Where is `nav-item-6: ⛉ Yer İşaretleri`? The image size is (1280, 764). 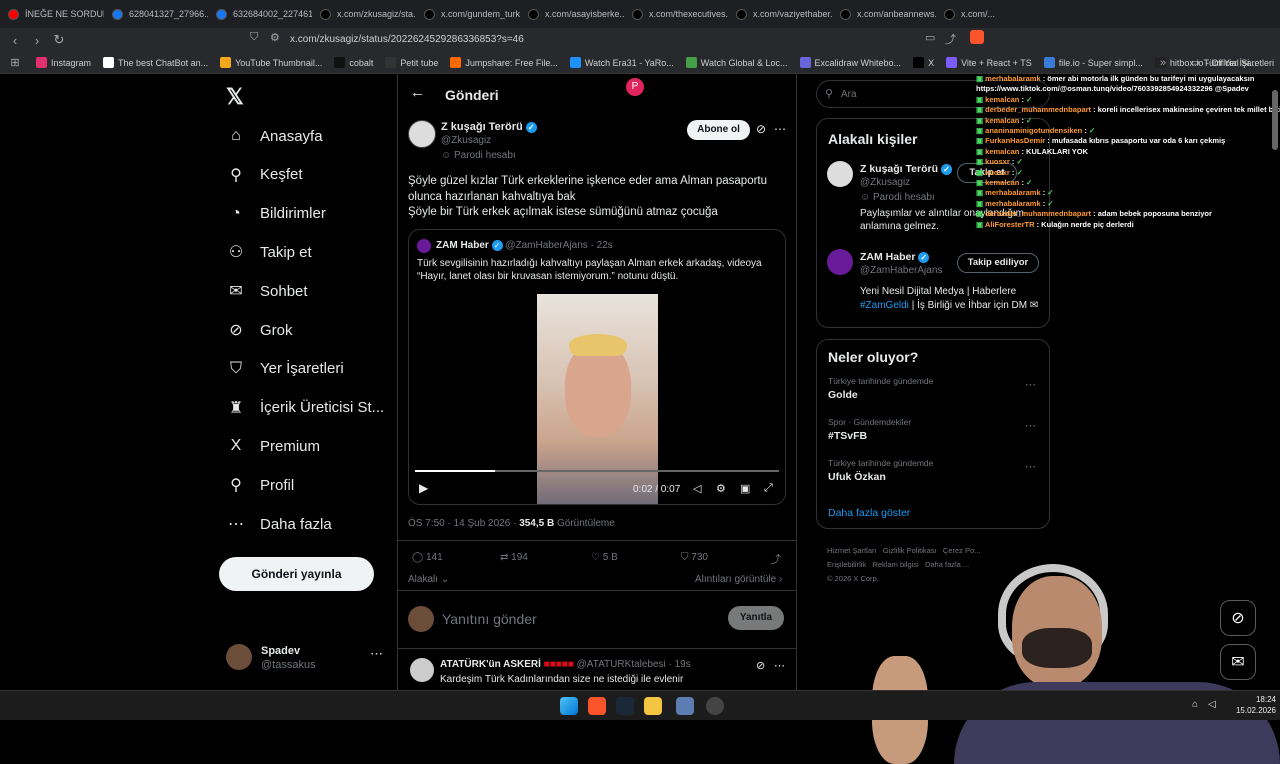
nav-item-6: ⛉ Yer İşaretleri is located at coordinates (285, 369).